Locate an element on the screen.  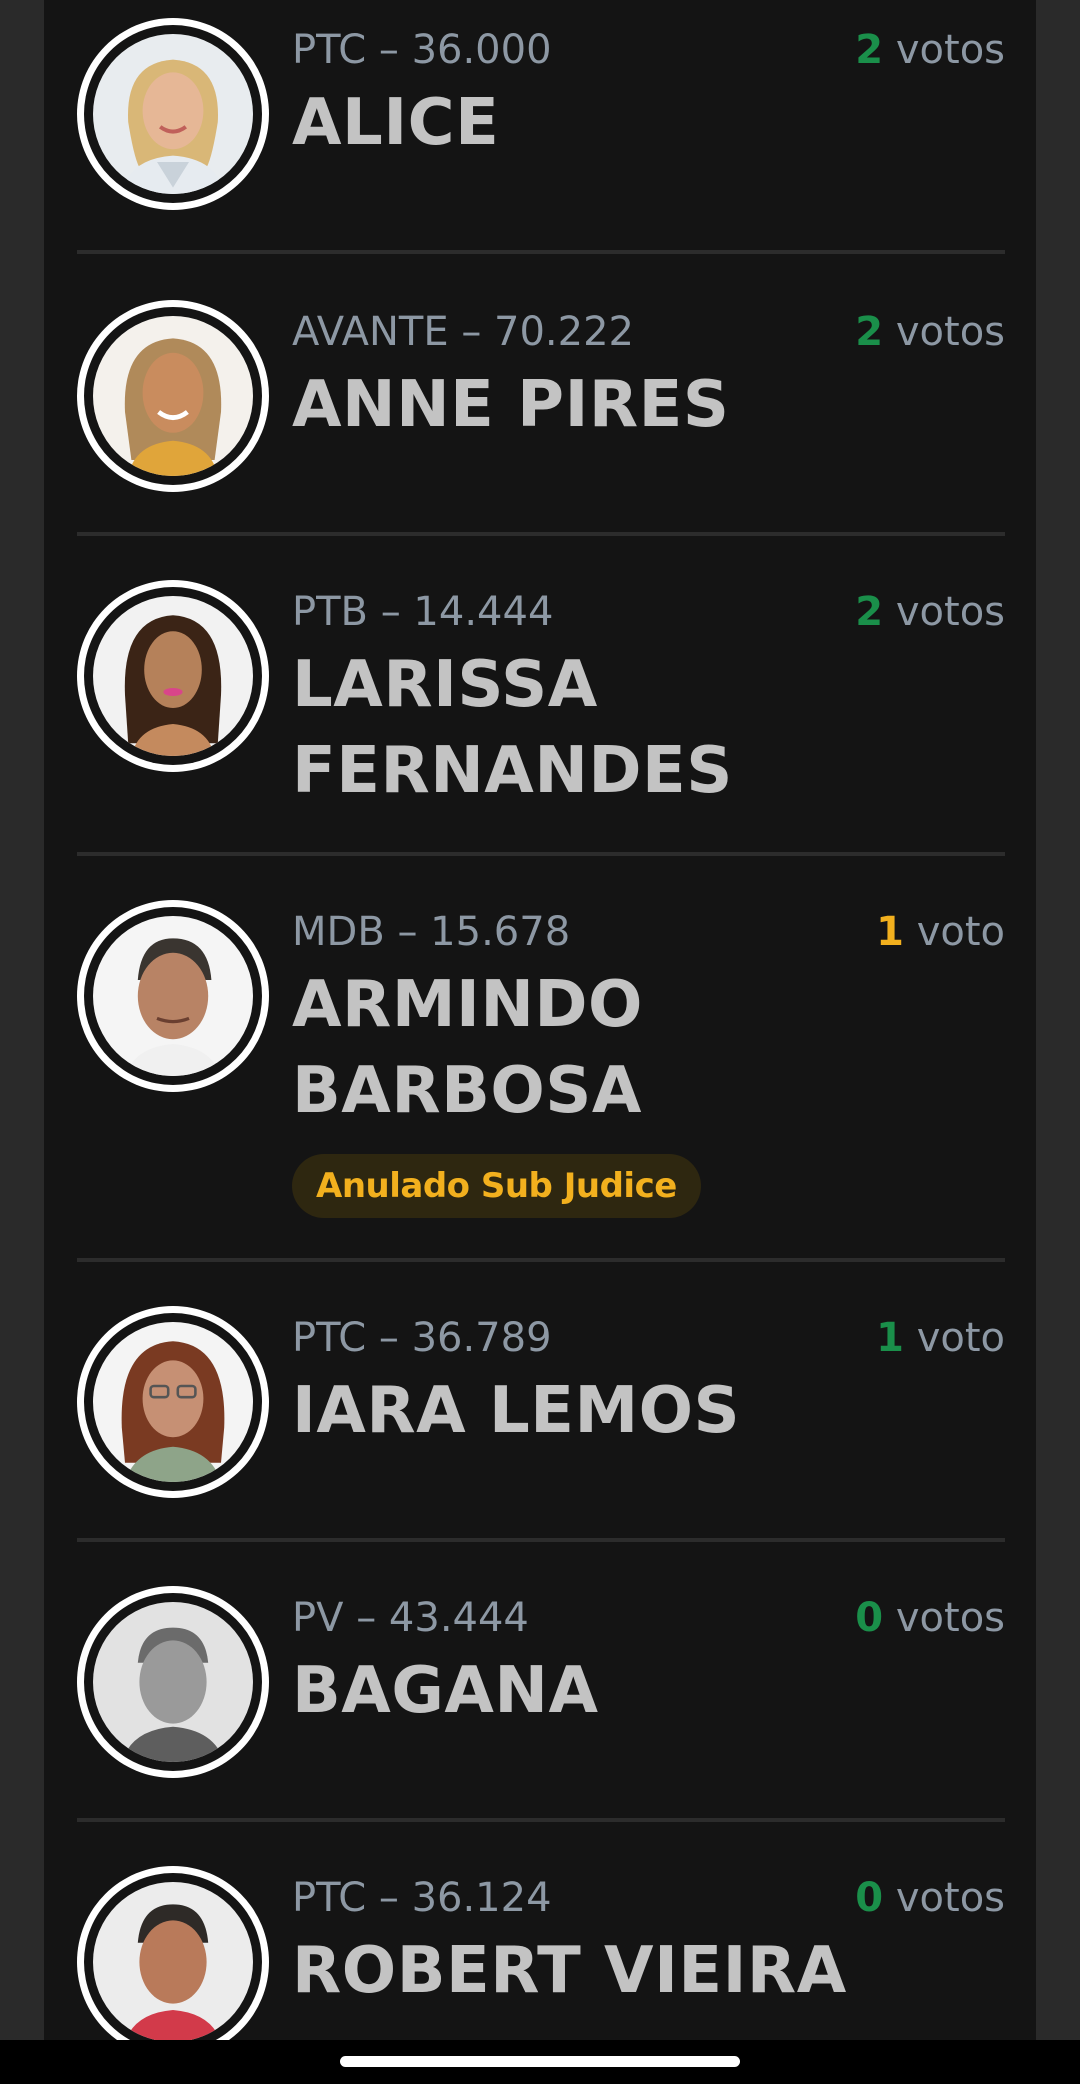
candidate-row: PTC – 36.124 0 votos ROBERT VIEIRA is located at coordinates (541, 1953).